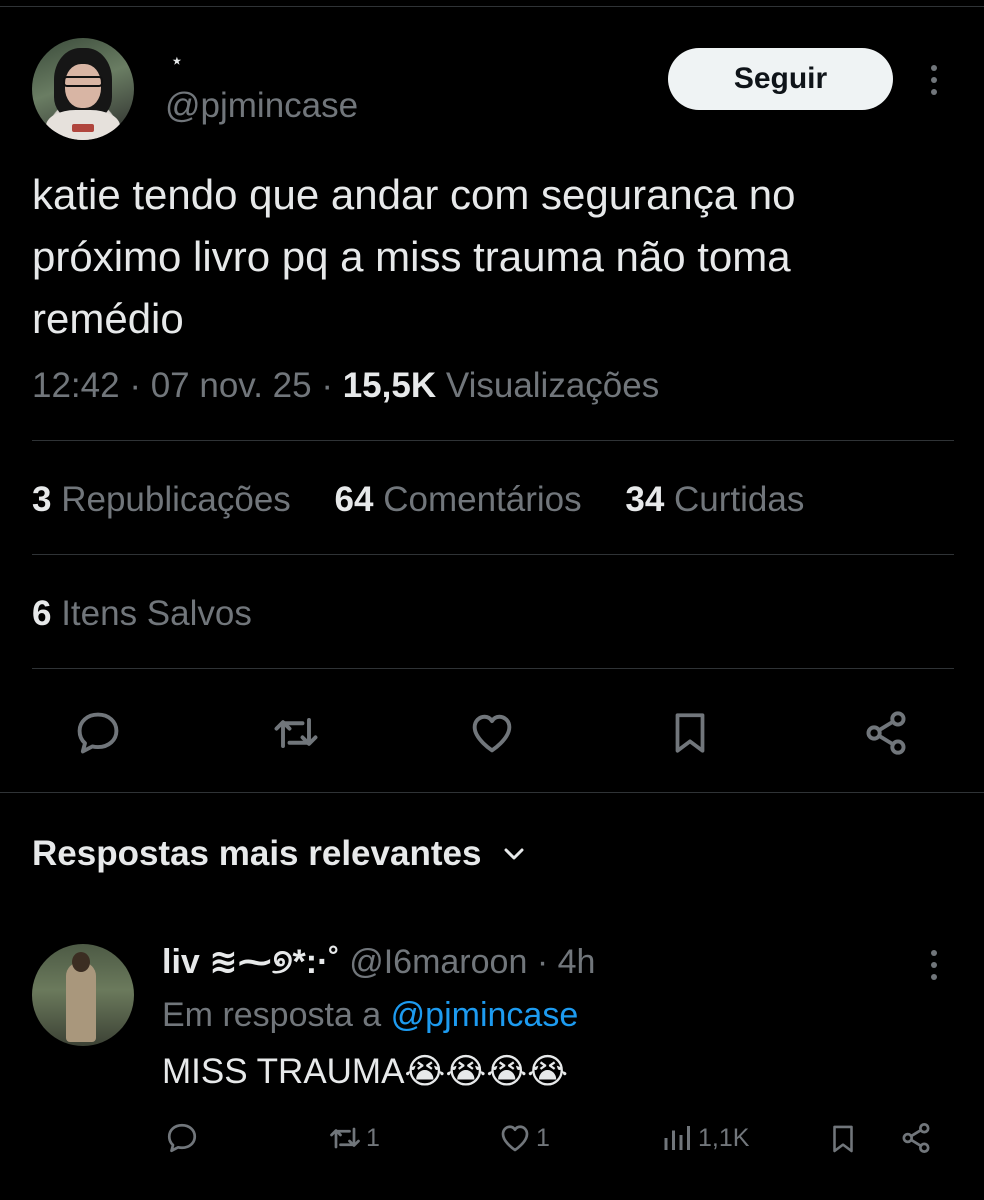 This screenshot has height=1200, width=984. I want to click on views-icon, so click(677, 1138).